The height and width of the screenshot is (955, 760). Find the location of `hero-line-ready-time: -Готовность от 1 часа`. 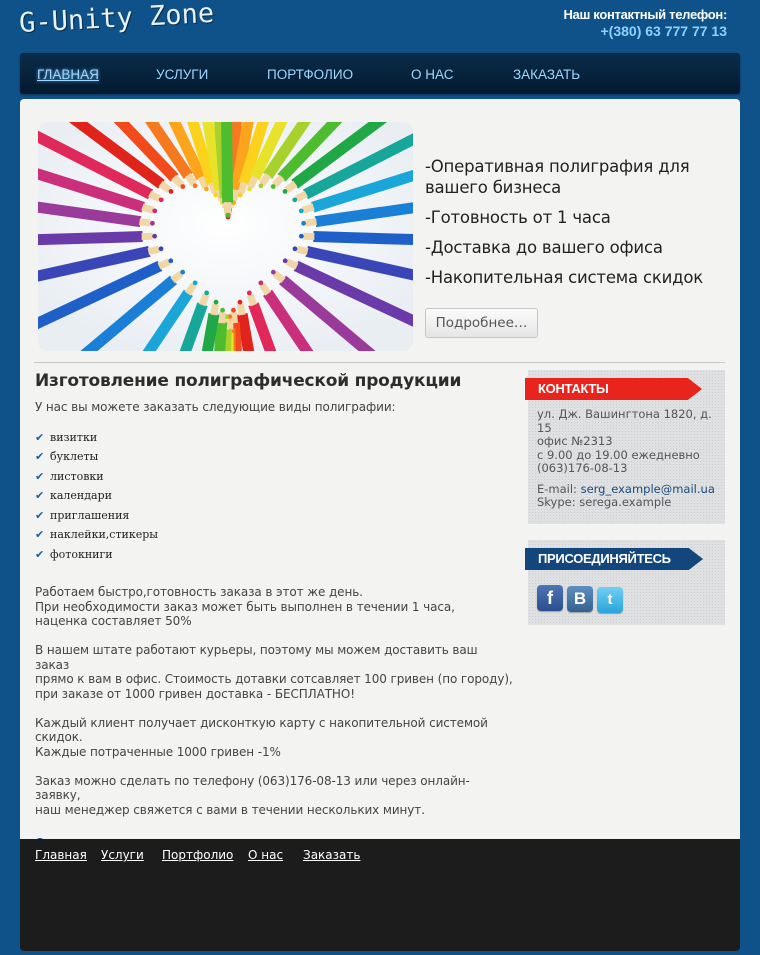

hero-line-ready-time: -Готовность от 1 часа is located at coordinates (518, 217).